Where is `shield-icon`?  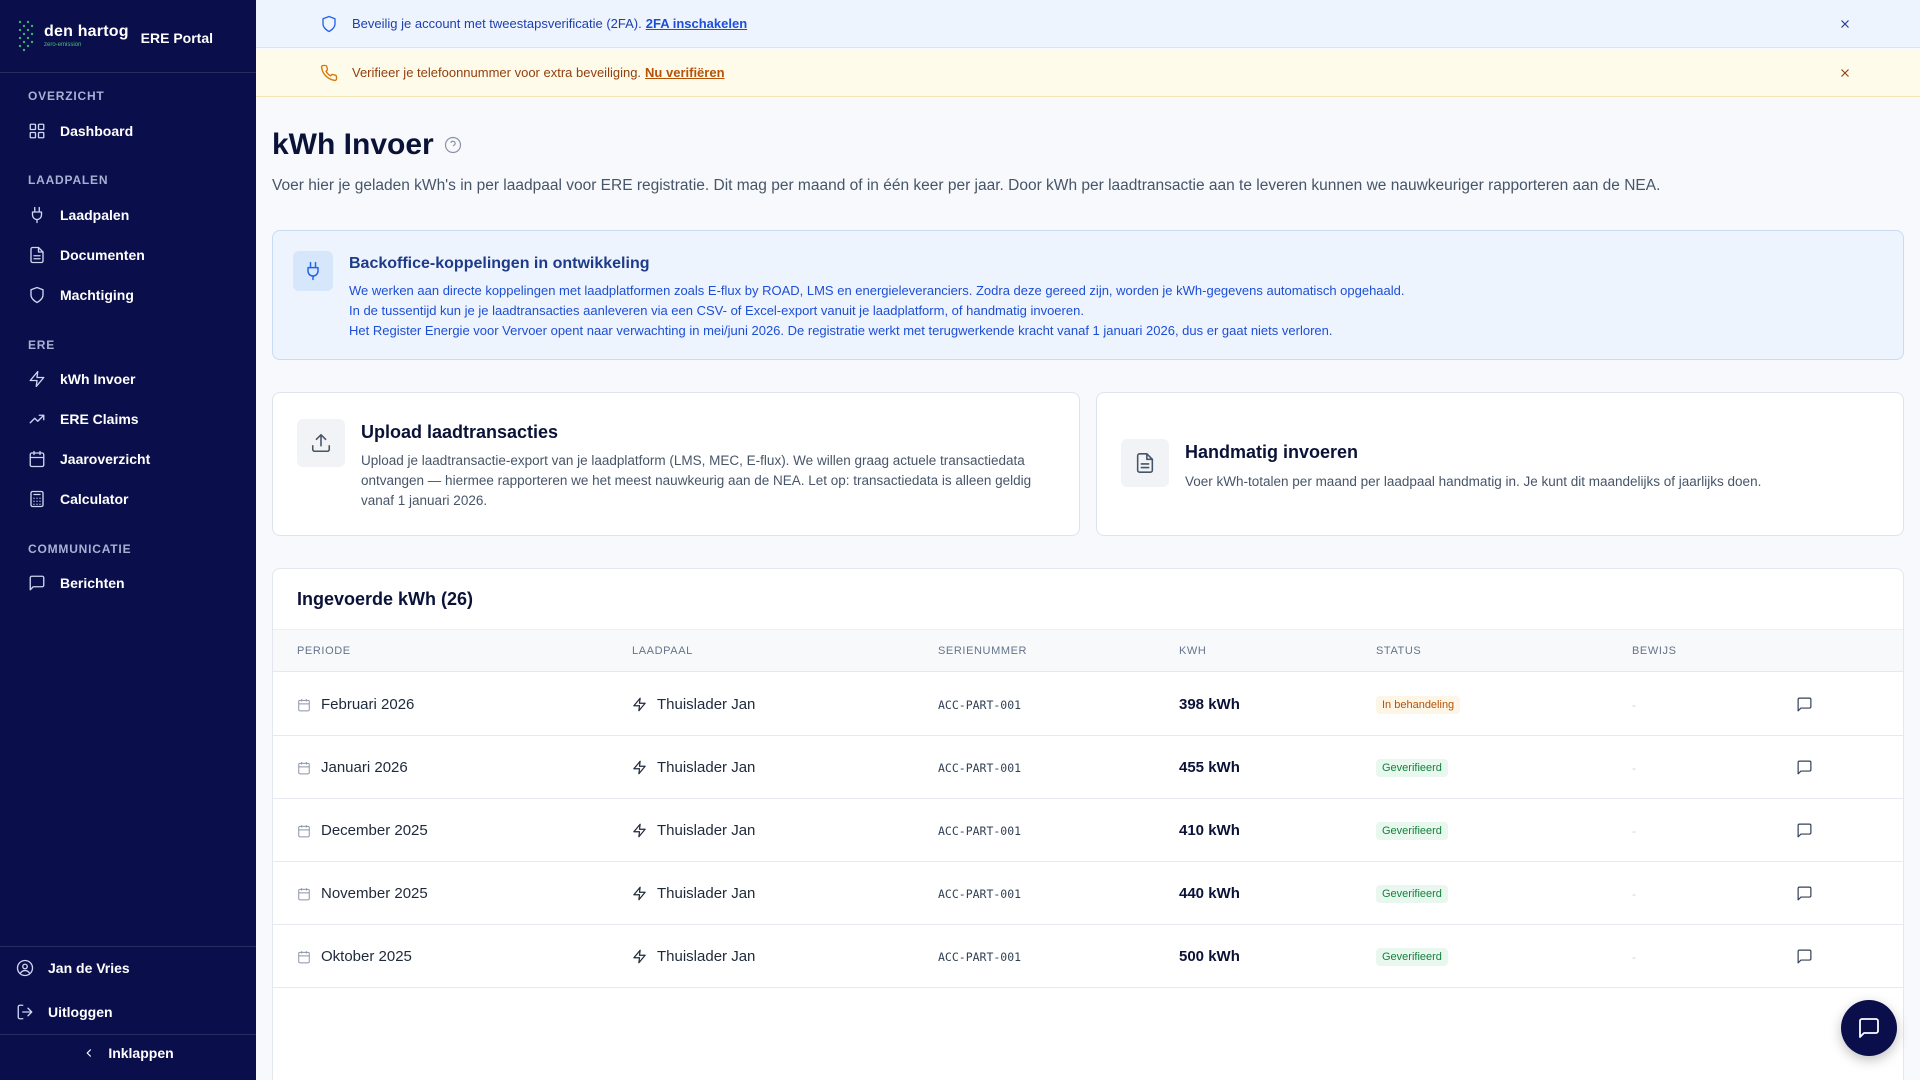
shield-icon is located at coordinates (37, 295).